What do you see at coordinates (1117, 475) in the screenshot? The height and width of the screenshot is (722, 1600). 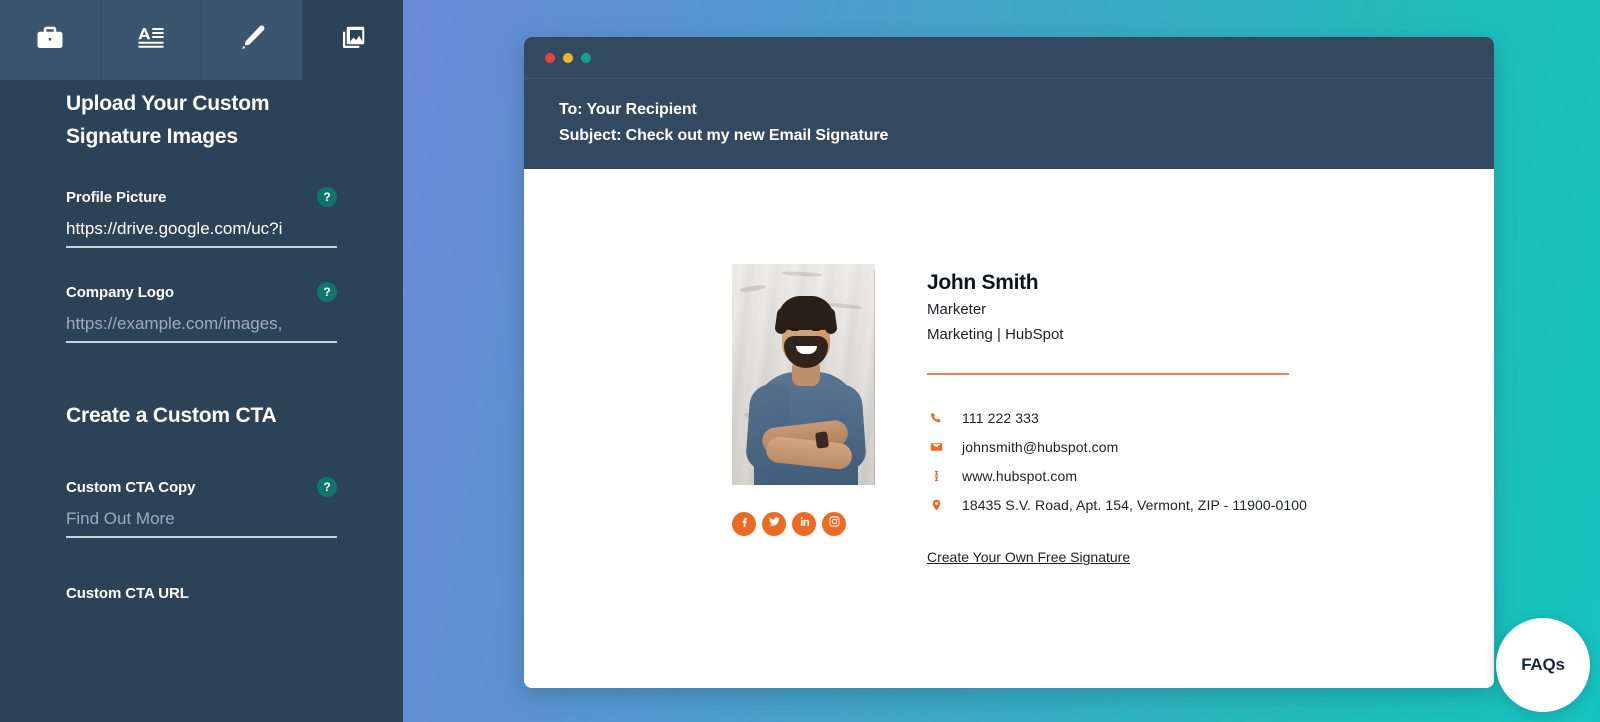 I see `contact-row-website: www.hubspot.com` at bounding box center [1117, 475].